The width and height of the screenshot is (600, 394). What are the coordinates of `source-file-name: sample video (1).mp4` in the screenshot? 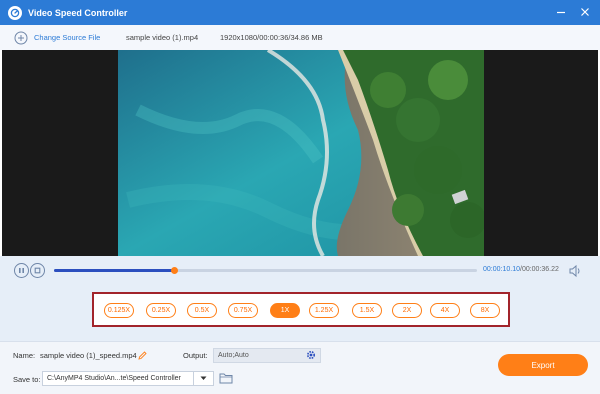 It's located at (162, 37).